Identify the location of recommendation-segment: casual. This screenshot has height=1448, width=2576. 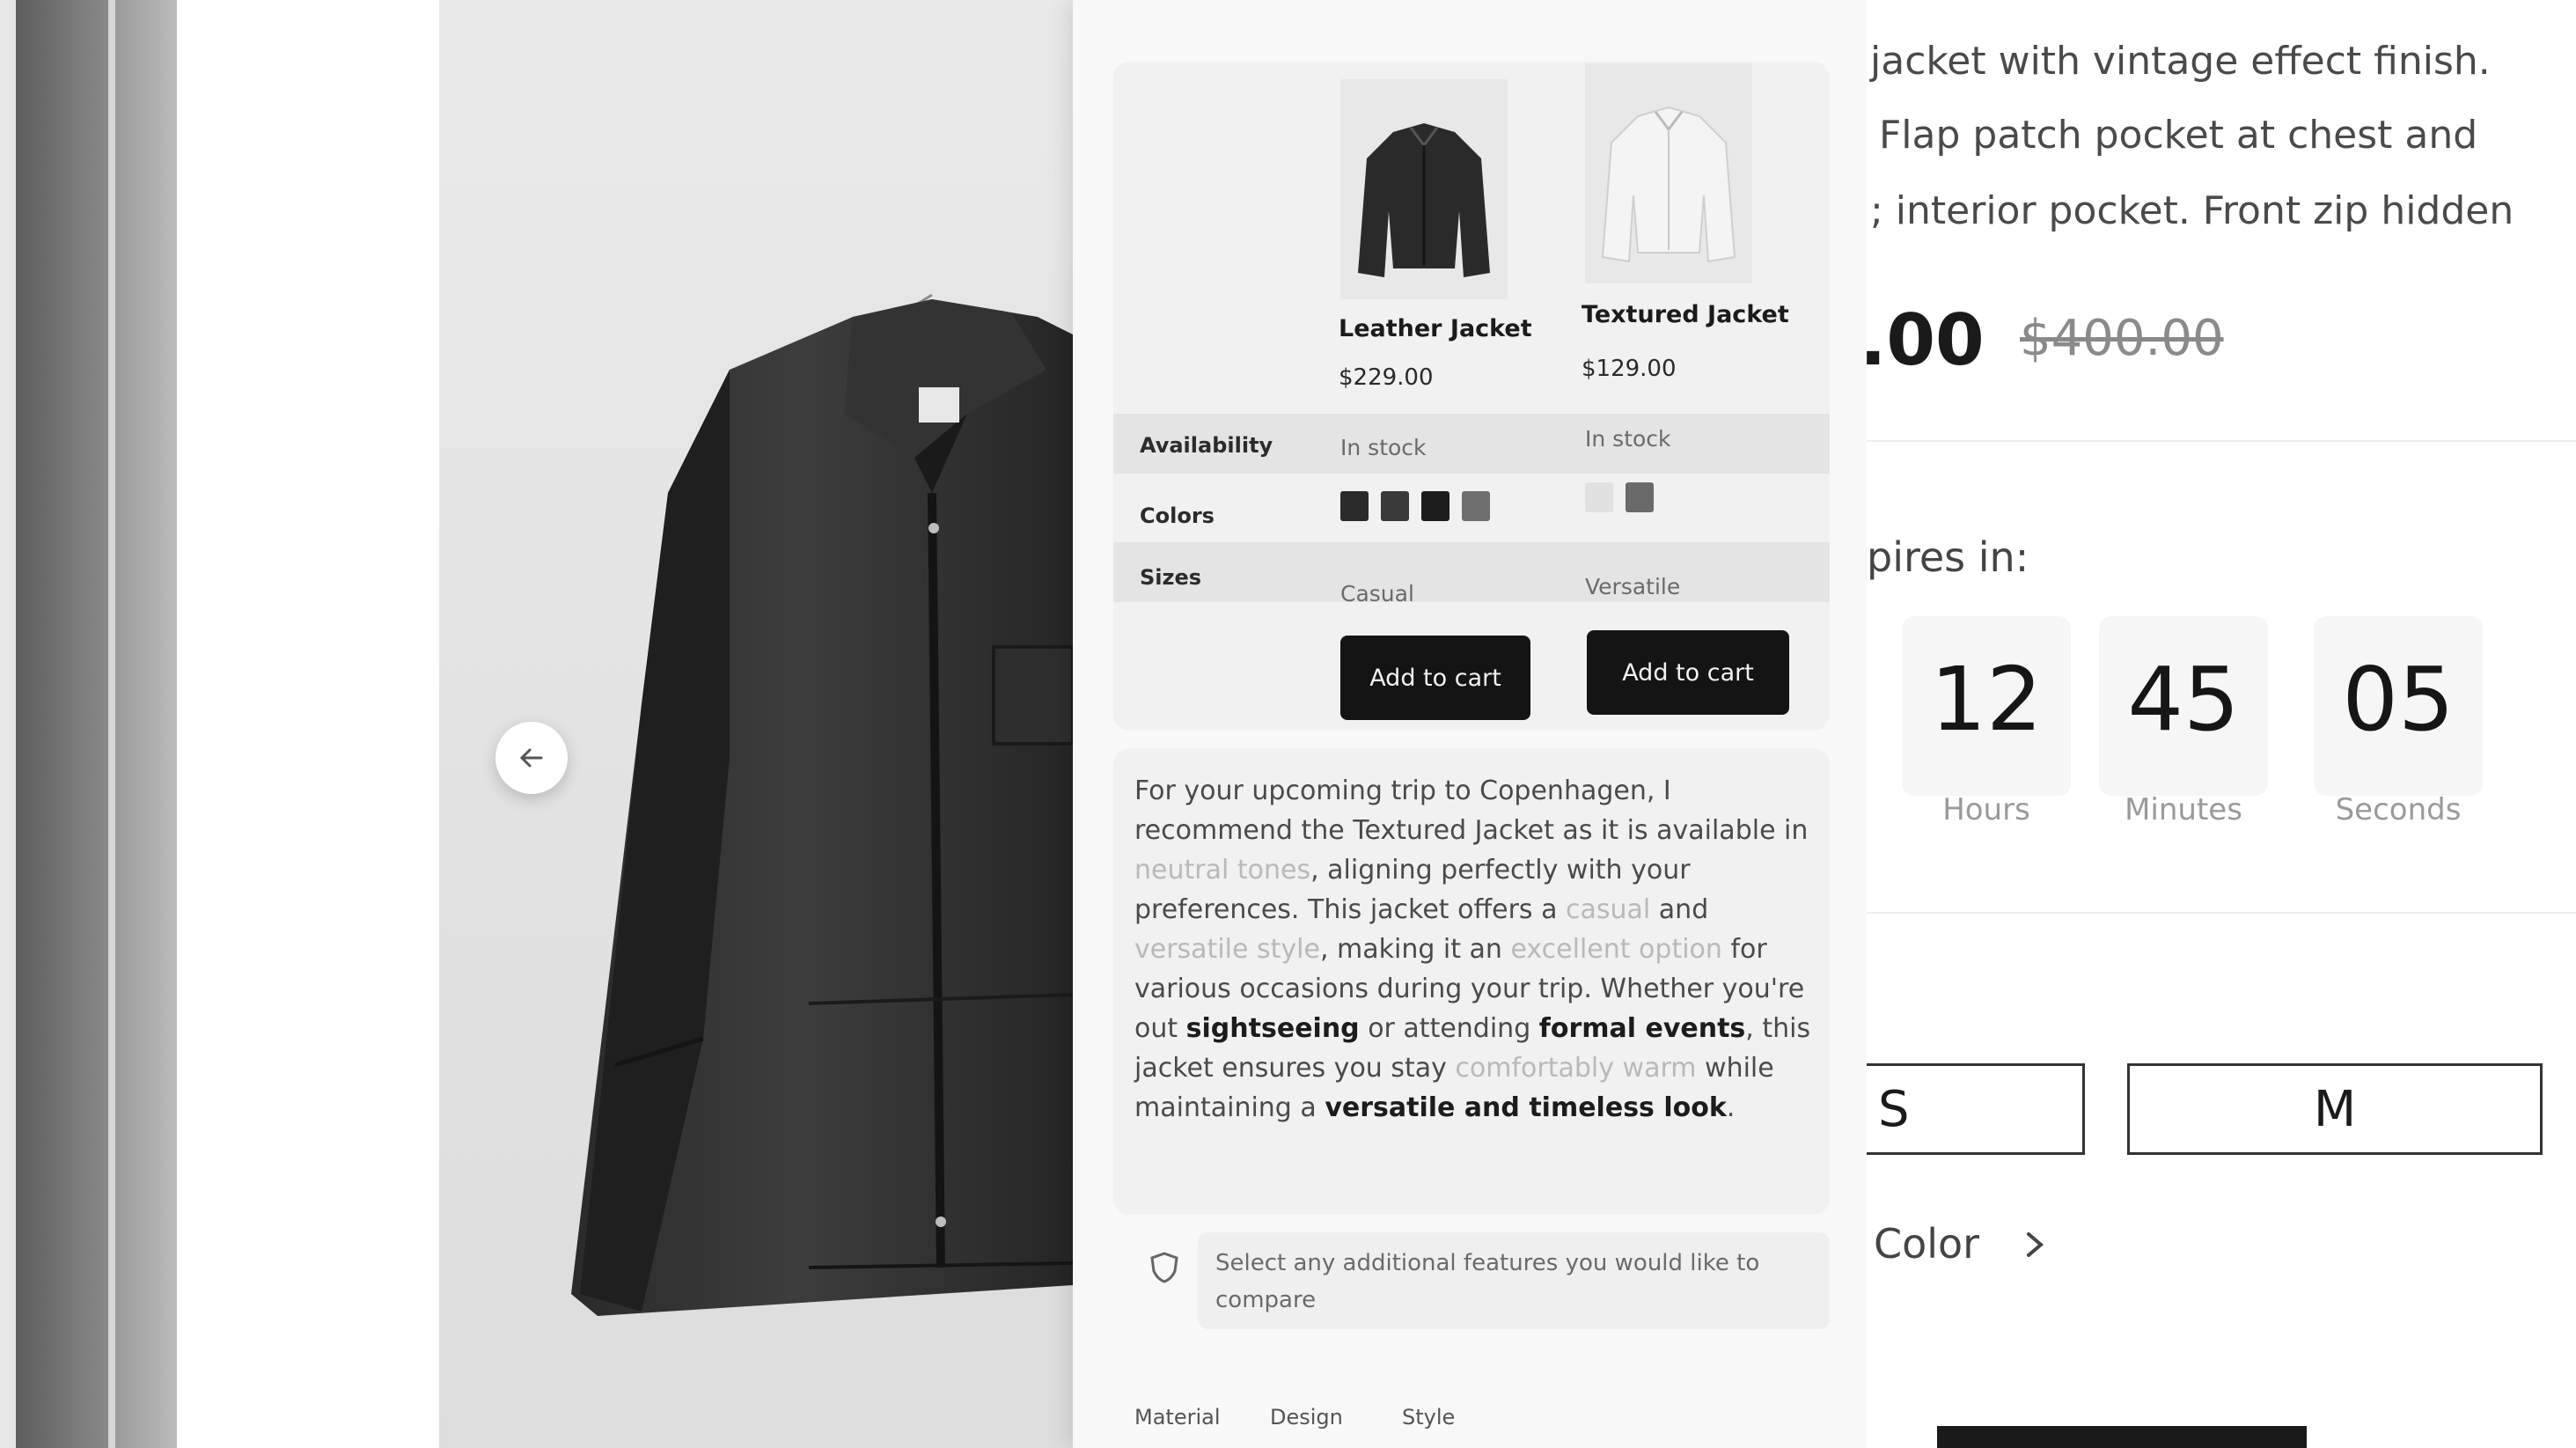
(1608, 910).